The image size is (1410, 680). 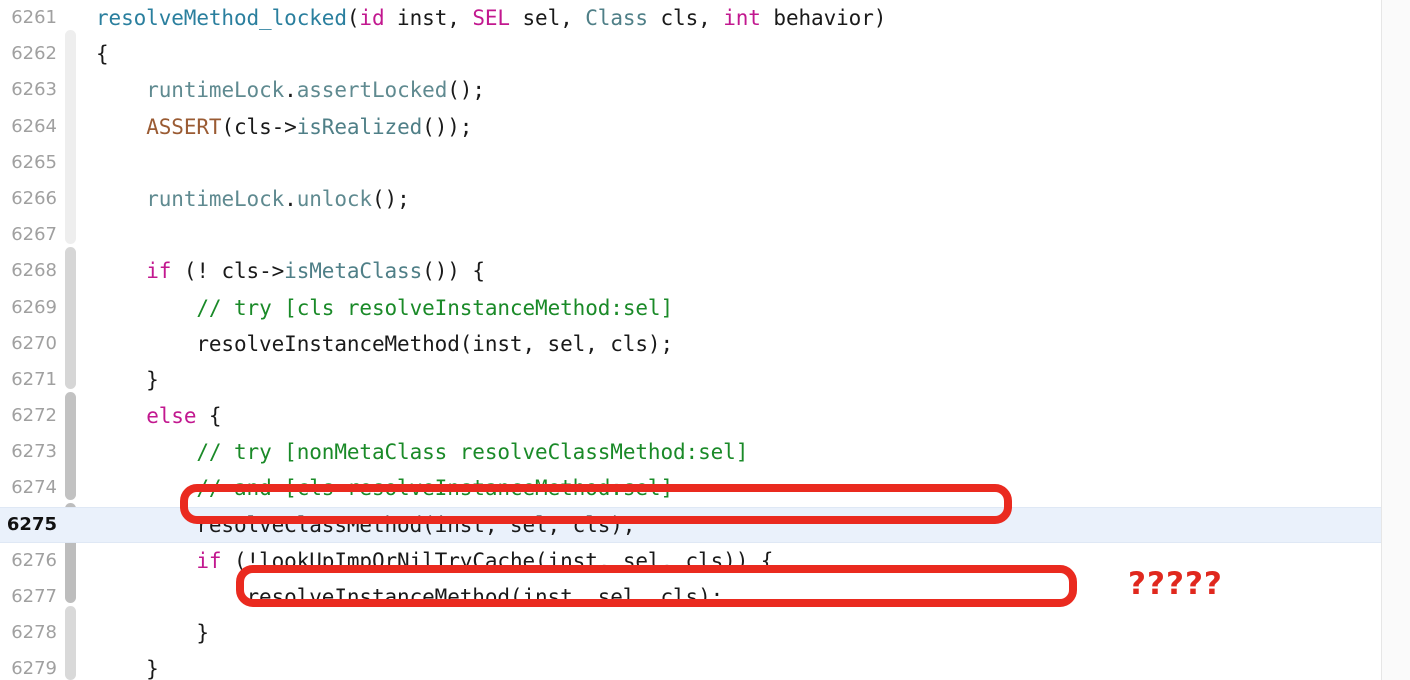 What do you see at coordinates (102, 54) in the screenshot?
I see `code-text: {` at bounding box center [102, 54].